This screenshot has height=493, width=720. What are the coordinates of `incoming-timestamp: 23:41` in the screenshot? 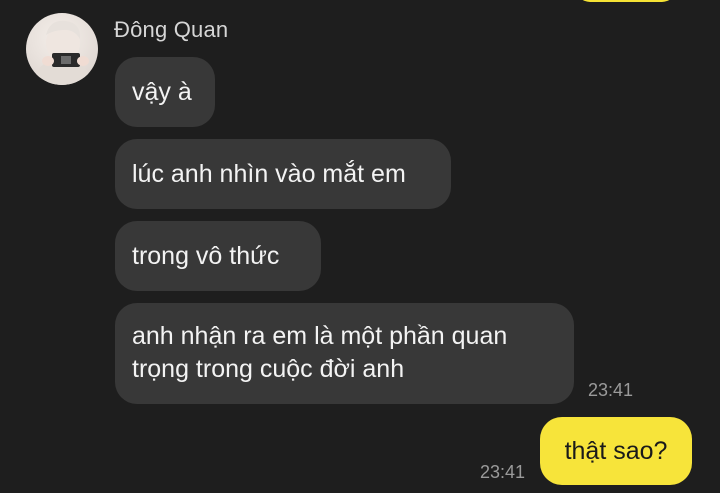 It's located at (611, 390).